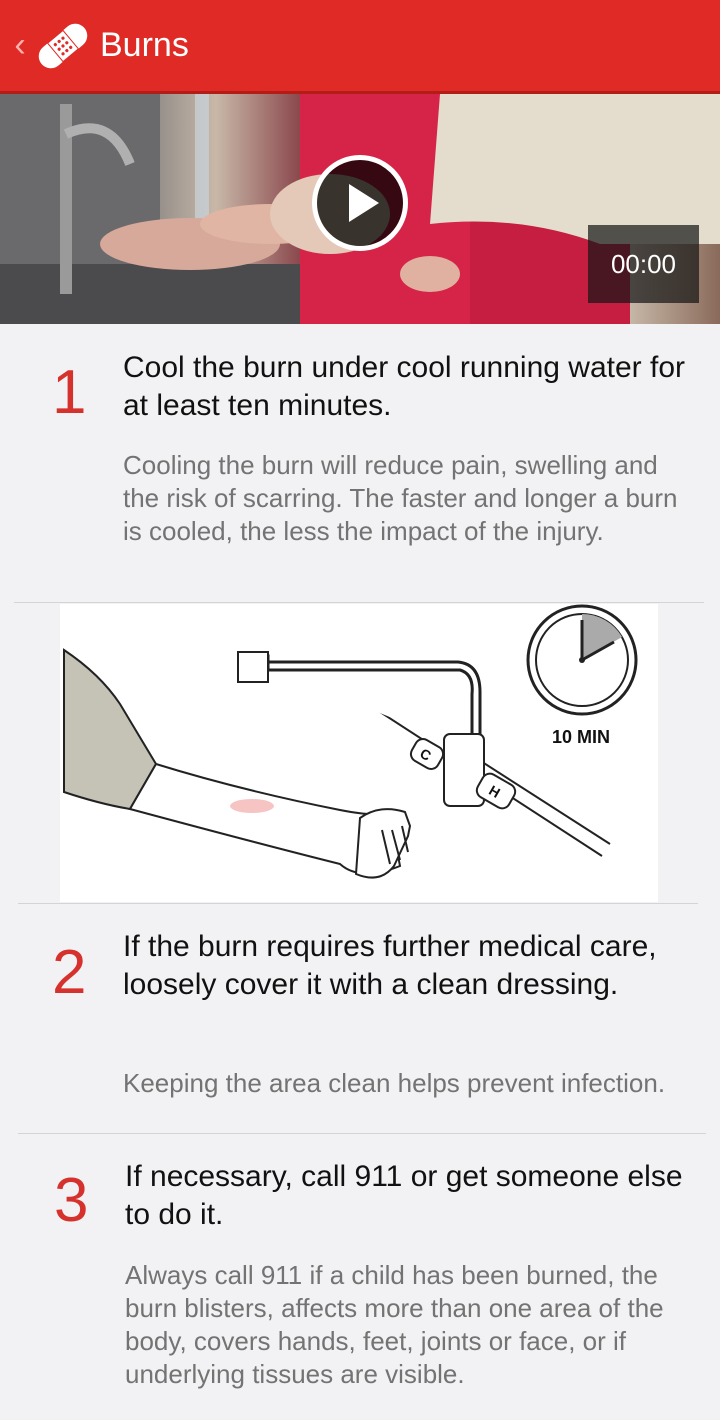 Image resolution: width=720 pixels, height=1420 pixels. Describe the element at coordinates (144, 45) in the screenshot. I see `page-title: Burns` at that location.